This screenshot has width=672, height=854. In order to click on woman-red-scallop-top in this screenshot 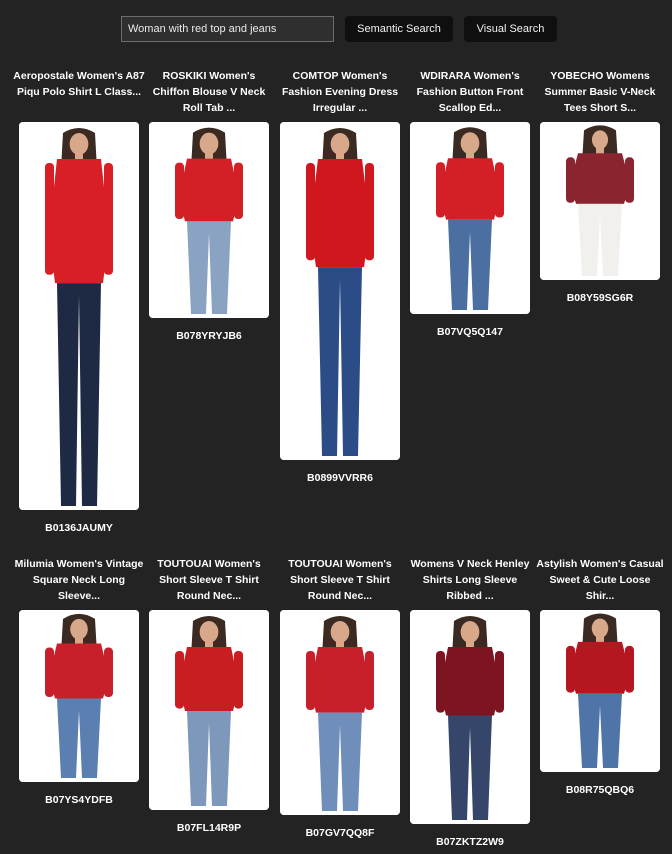, I will do `click(470, 218)`.